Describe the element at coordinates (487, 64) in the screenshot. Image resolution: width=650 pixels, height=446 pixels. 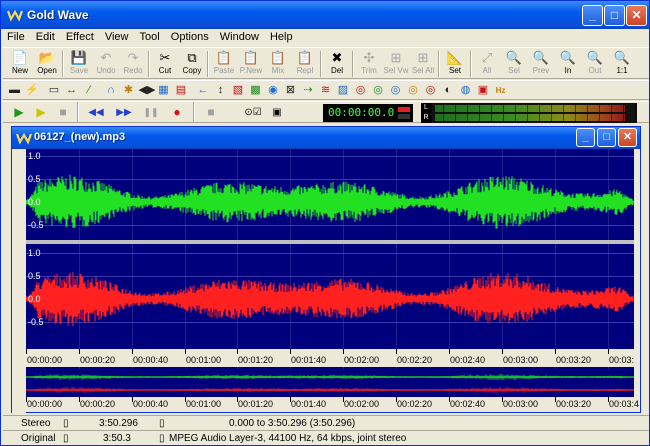
I see `toolbar-all-button: ⤢ All` at that location.